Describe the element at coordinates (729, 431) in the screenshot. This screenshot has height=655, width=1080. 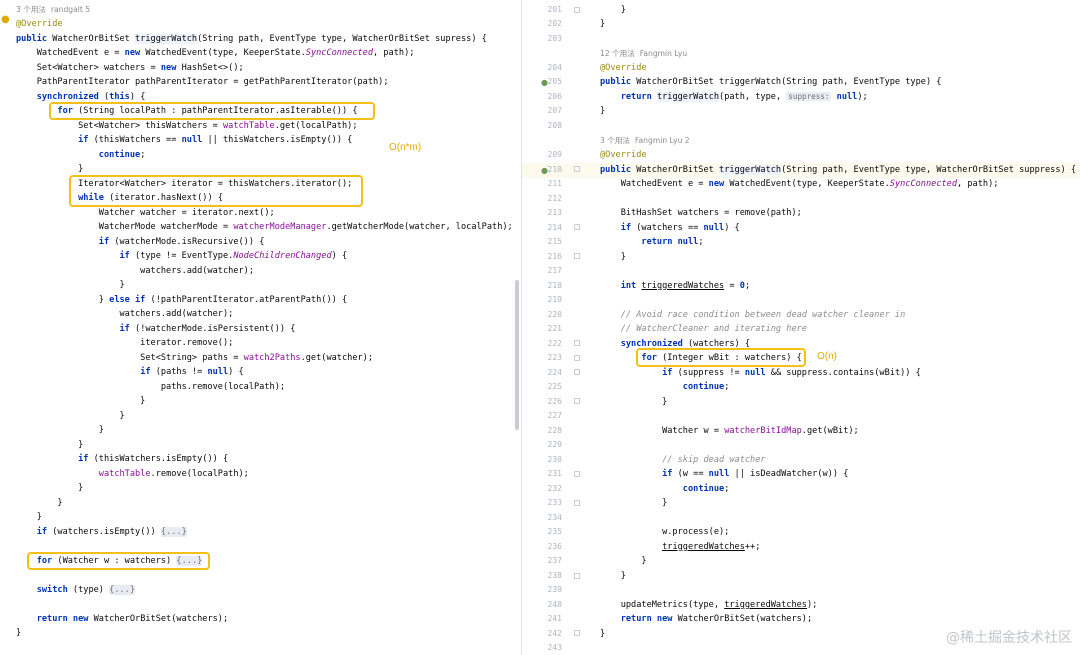
I see `code-line: Watcher w = watcherBitIdMap.get(wBit);` at that location.